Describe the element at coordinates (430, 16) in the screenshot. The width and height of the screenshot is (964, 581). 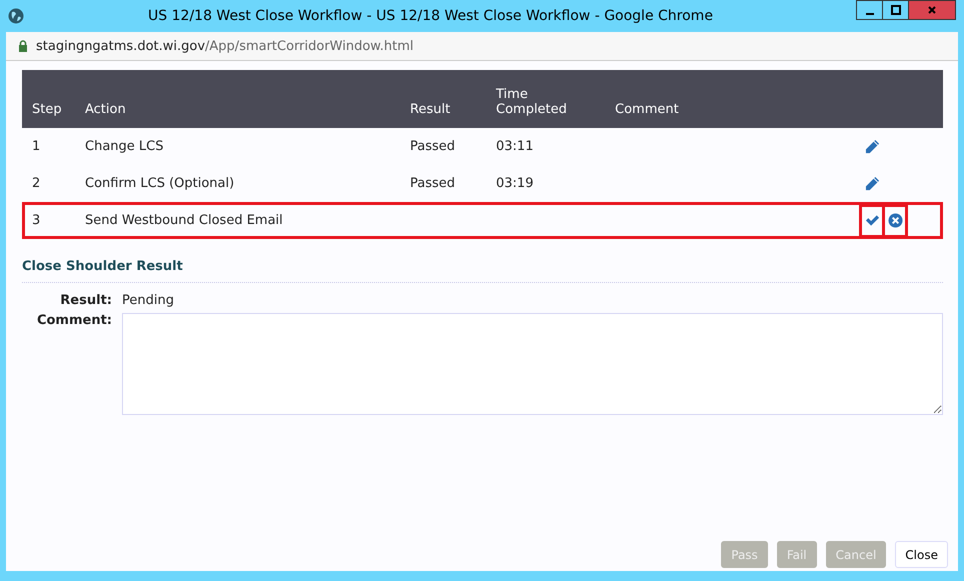
I see `window-title: US 12/18 West Close Workflow - US 12/18 West Close Workflow - Google Chrome` at that location.